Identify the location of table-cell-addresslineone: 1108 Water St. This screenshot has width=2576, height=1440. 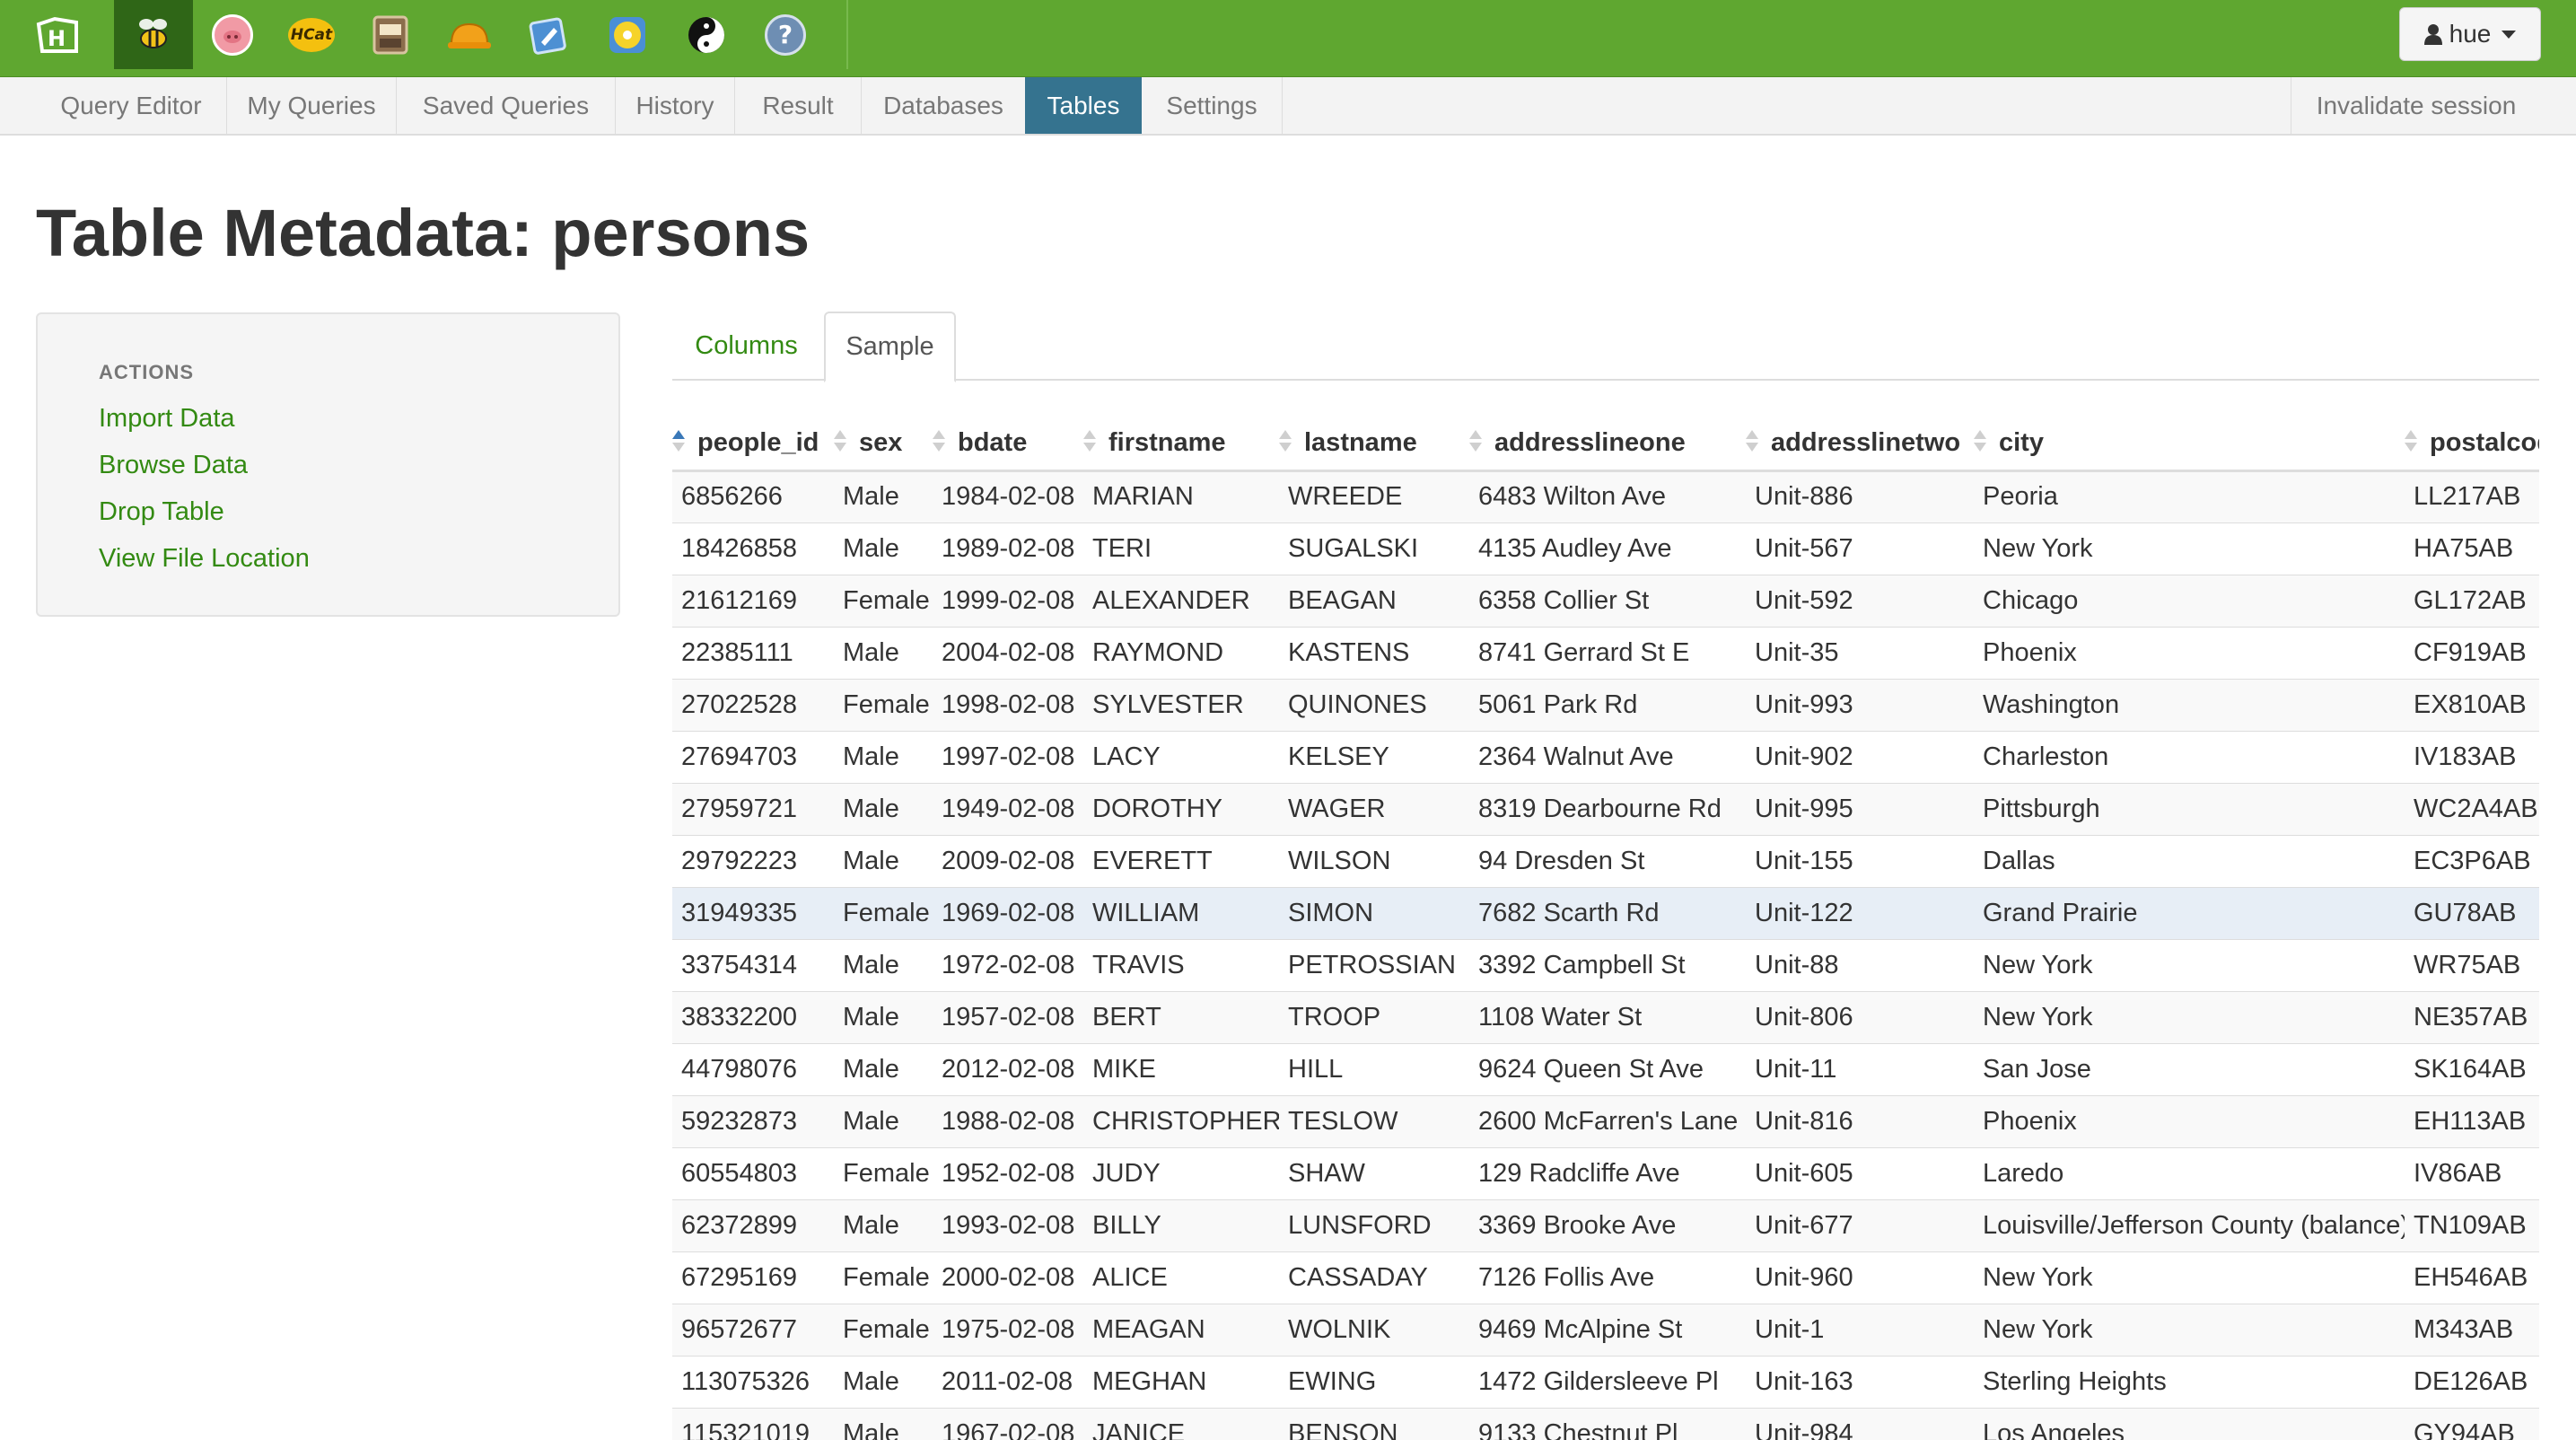
(1607, 1016).